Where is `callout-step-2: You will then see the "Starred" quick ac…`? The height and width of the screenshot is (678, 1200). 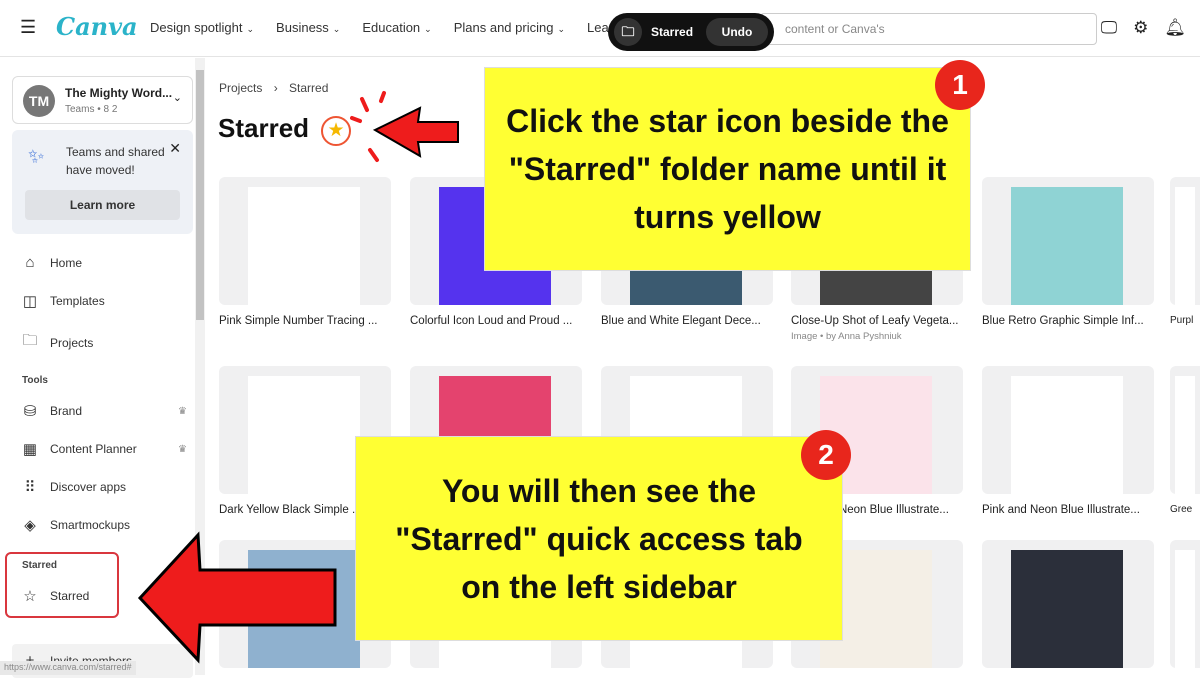 callout-step-2: You will then see the "Starred" quick ac… is located at coordinates (599, 538).